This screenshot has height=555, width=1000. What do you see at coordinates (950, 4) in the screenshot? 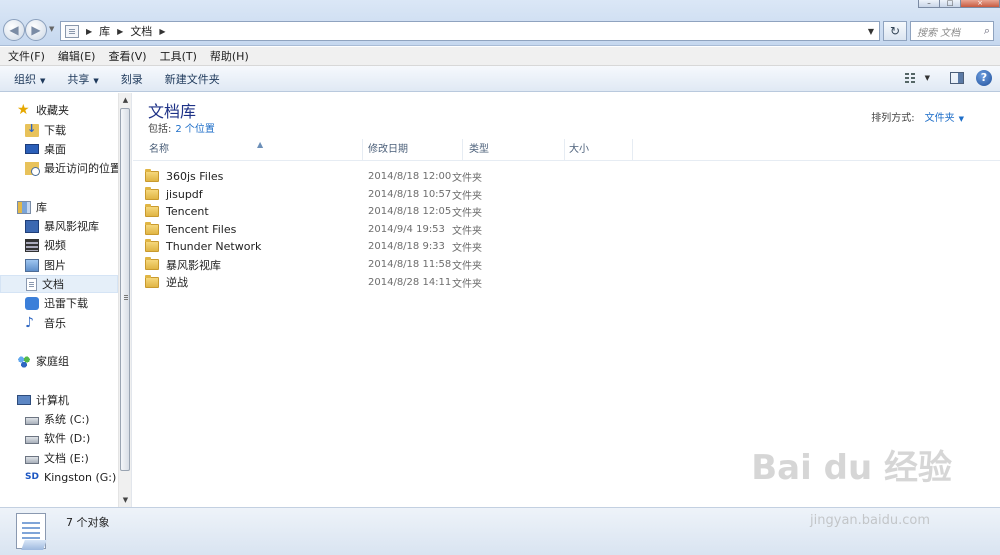
I see `maximize-button: □` at bounding box center [950, 4].